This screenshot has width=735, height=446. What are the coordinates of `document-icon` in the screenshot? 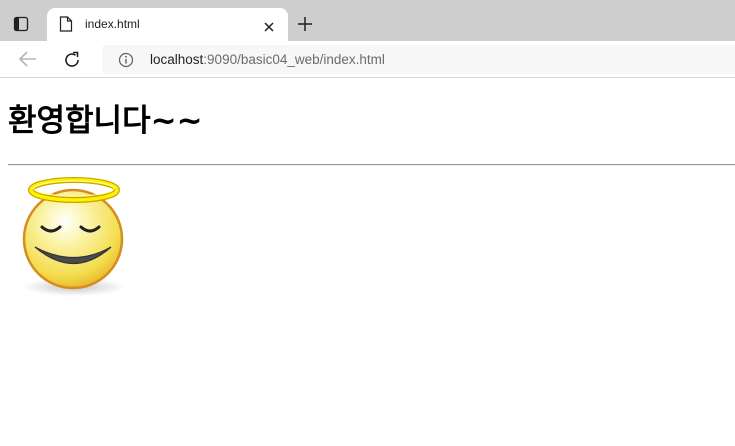 It's located at (66, 24).